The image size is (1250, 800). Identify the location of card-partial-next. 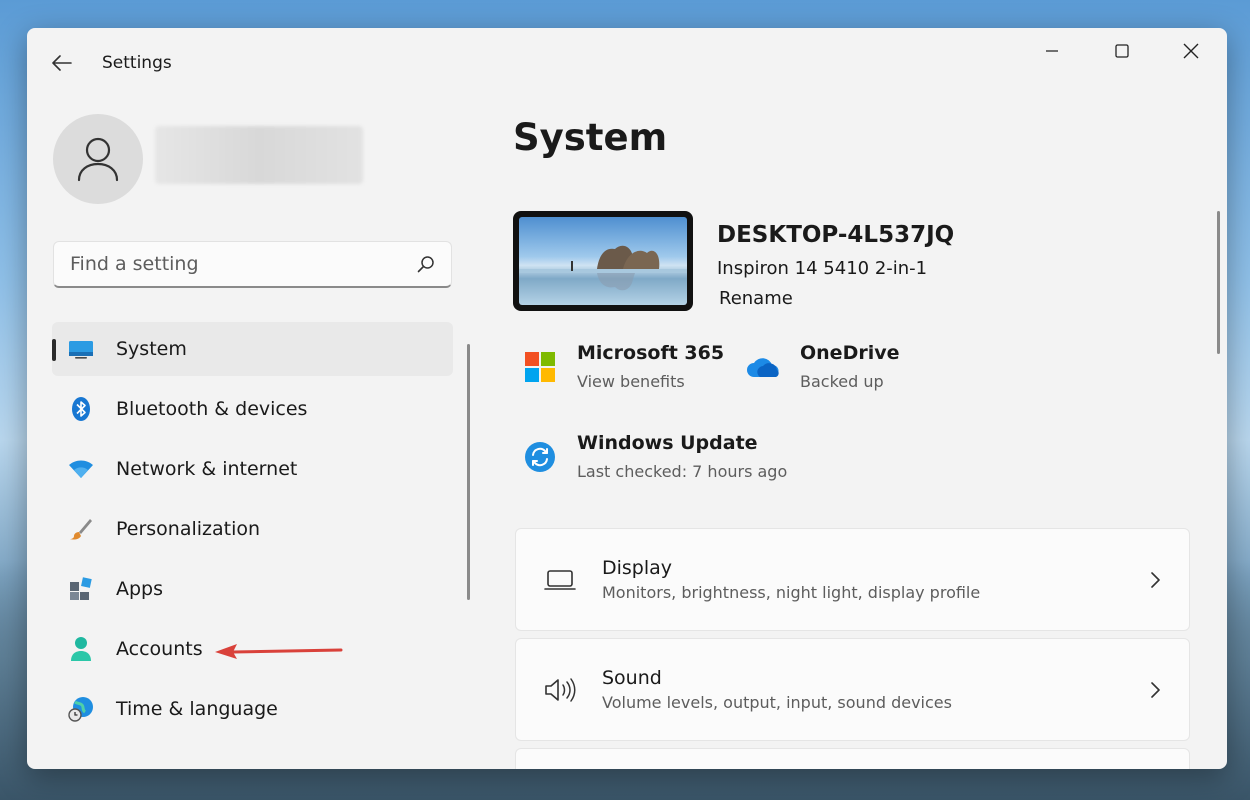
(852, 758).